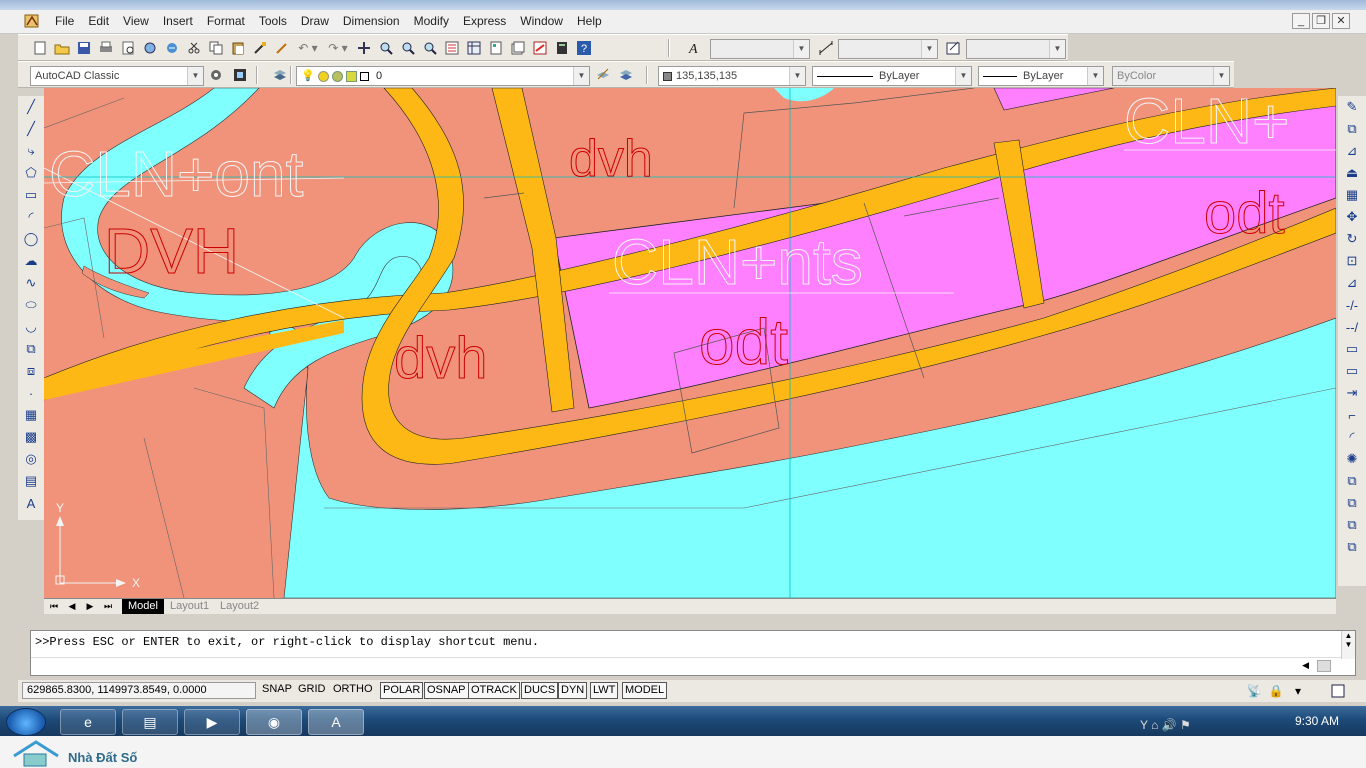  Describe the element at coordinates (452, 48) in the screenshot. I see `properties-icon` at that location.